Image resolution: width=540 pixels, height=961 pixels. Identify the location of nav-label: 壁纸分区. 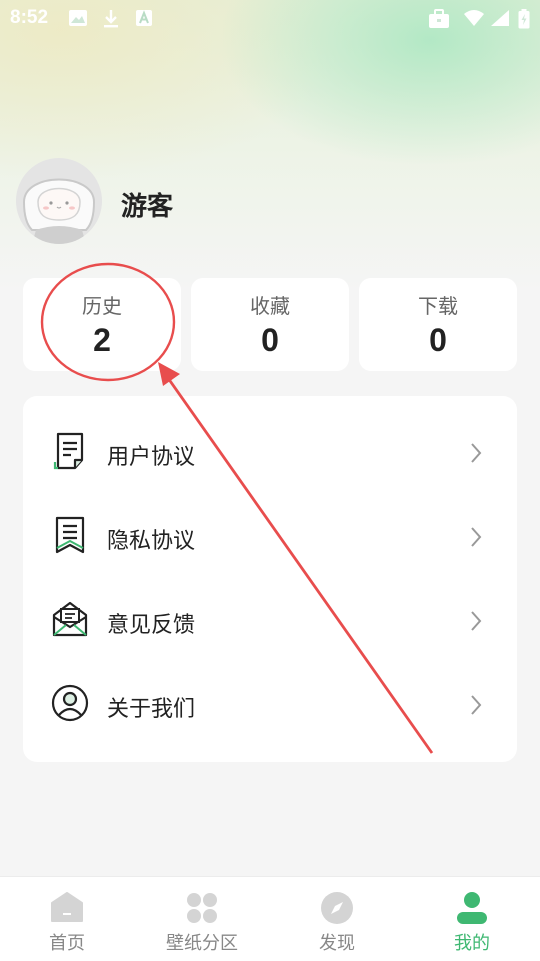
(202, 943).